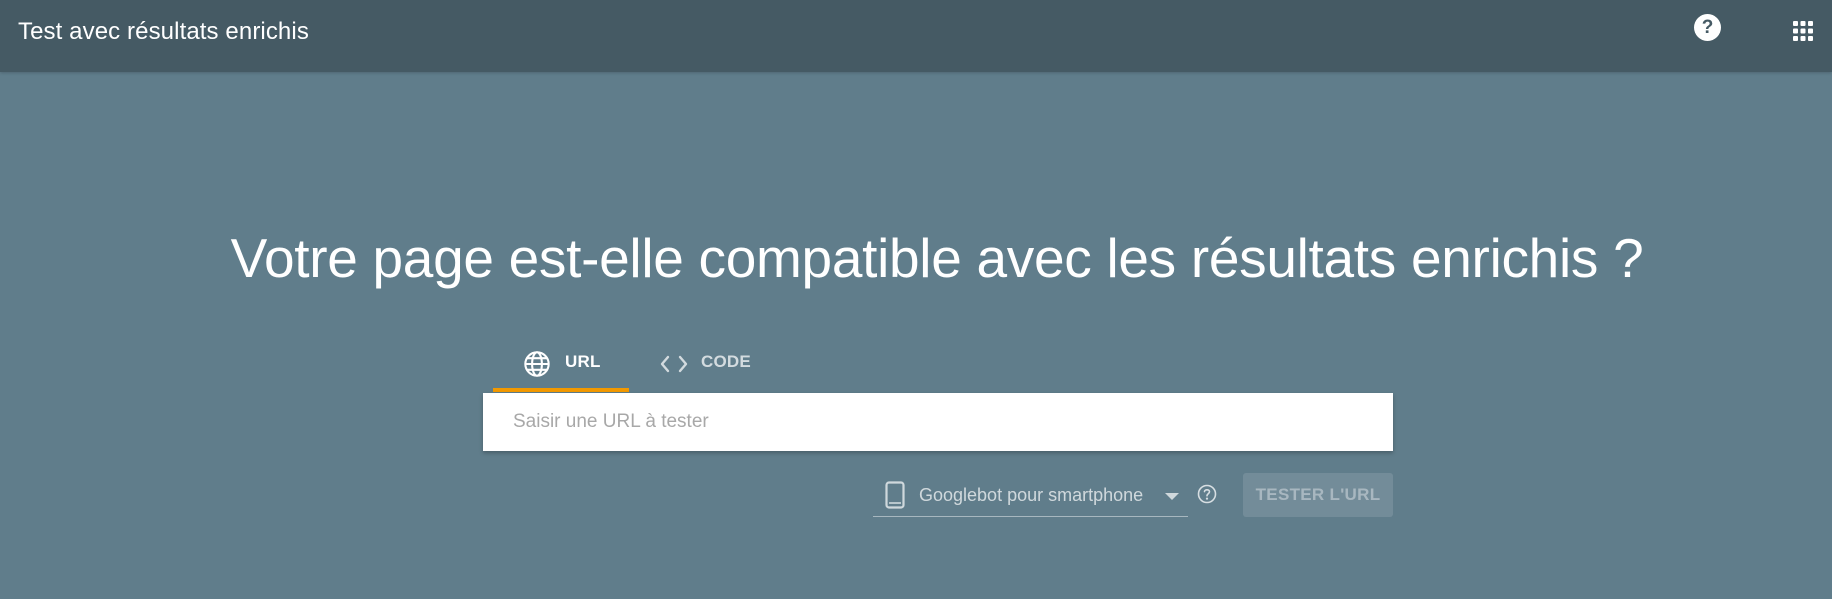 This screenshot has height=599, width=1832. Describe the element at coordinates (1172, 496) in the screenshot. I see `chevron-down-icon` at that location.